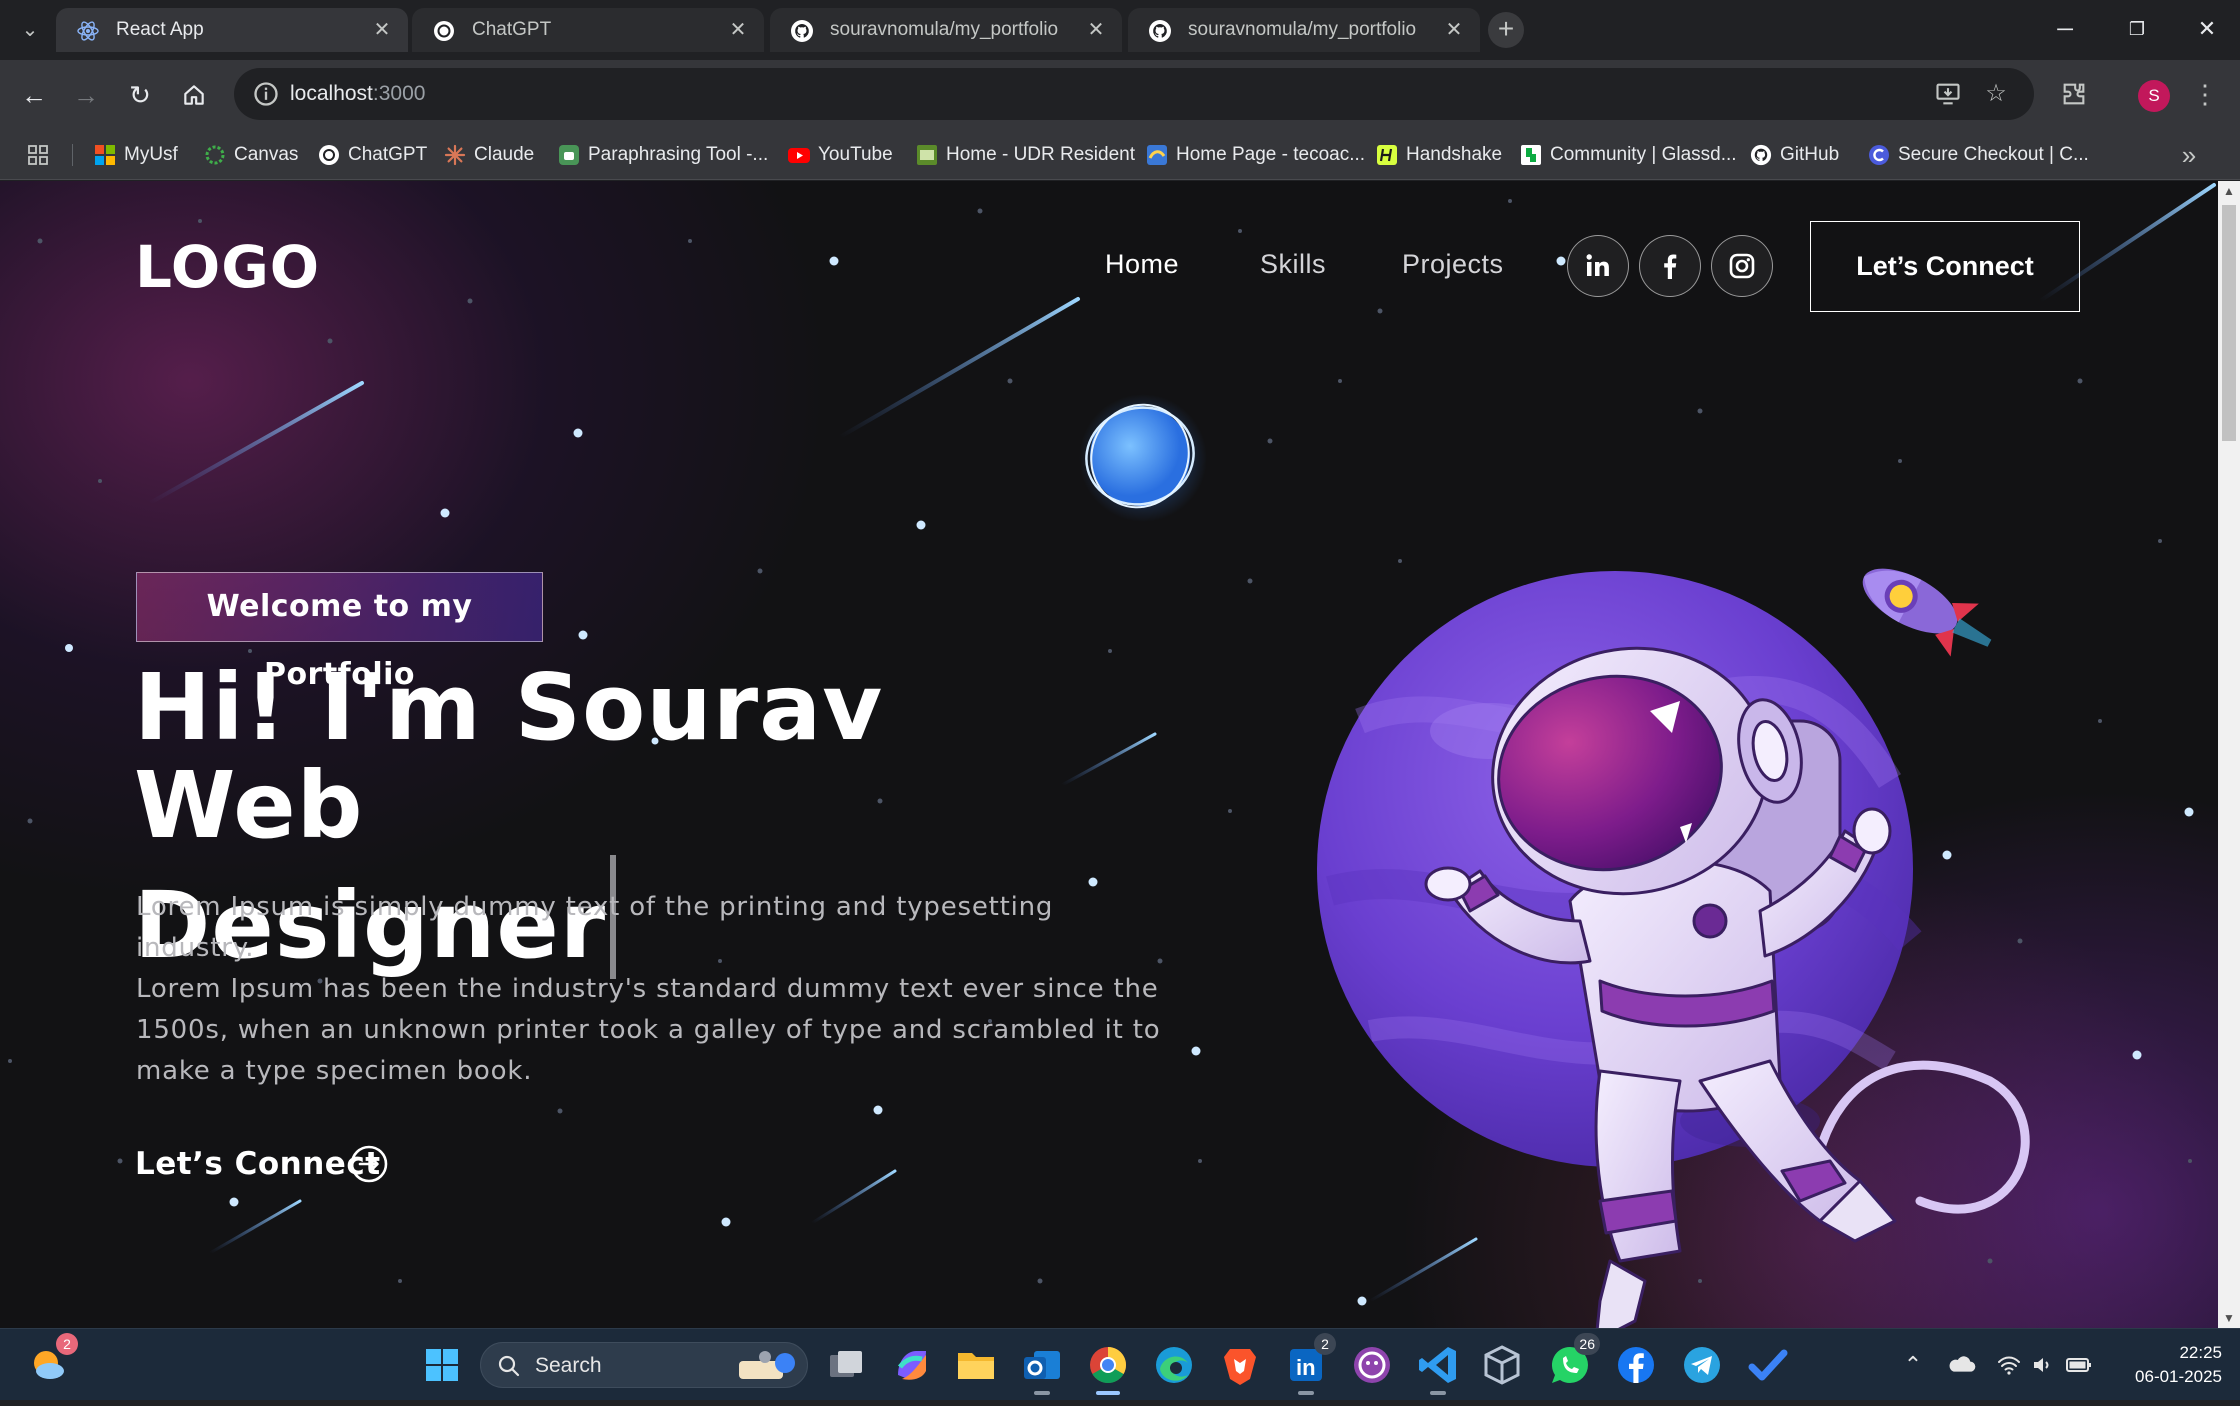 Image resolution: width=2240 pixels, height=1406 pixels. I want to click on home-button, so click(194, 95).